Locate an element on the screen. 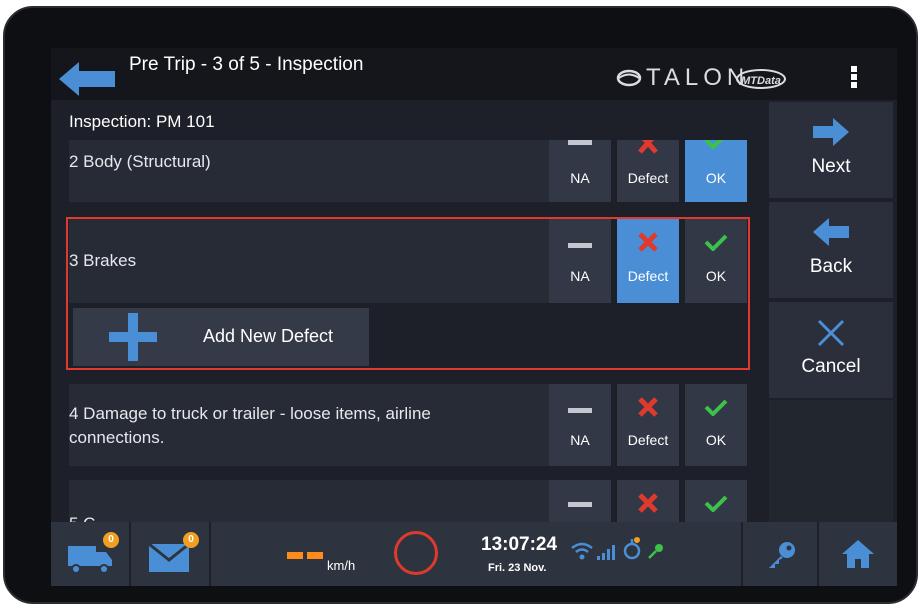  arrow-right-icon is located at coordinates (831, 132).